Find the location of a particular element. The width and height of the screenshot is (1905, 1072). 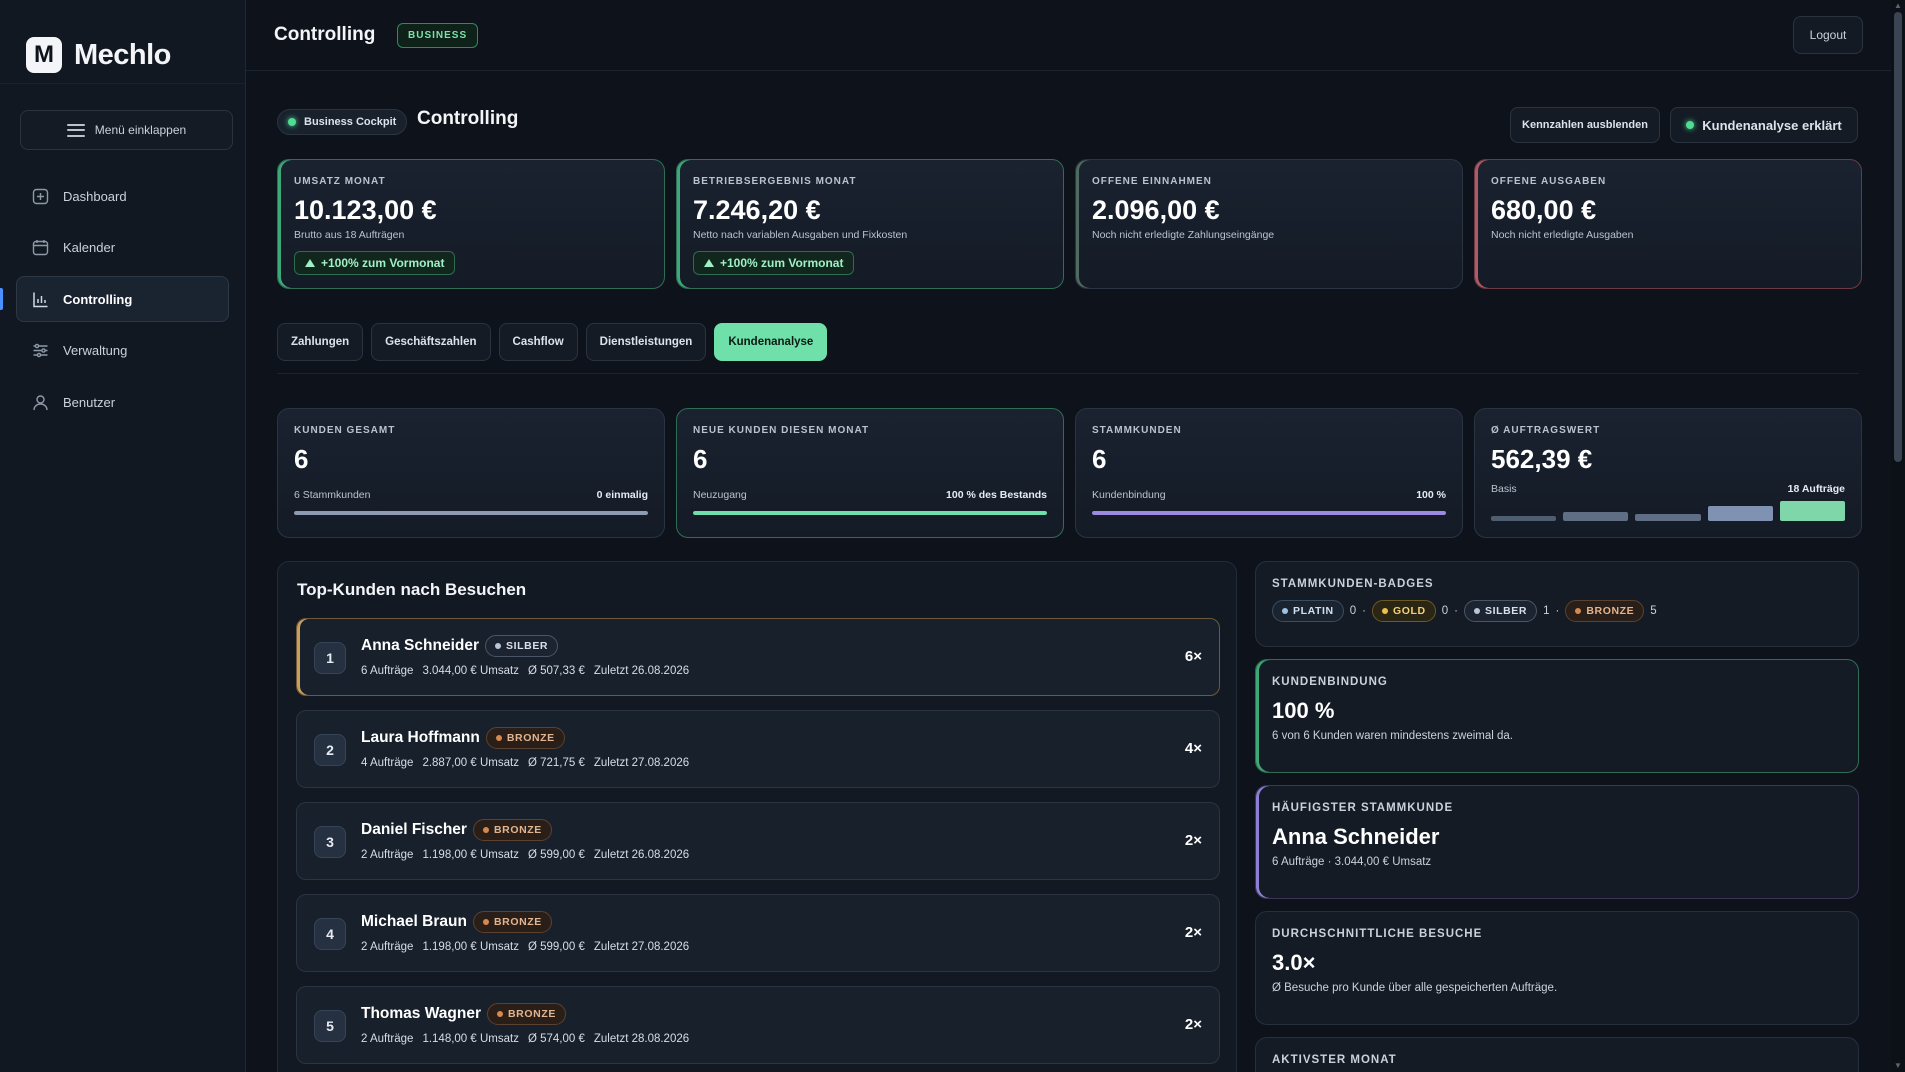

average-order: Ø 721,75 € is located at coordinates (556, 763).